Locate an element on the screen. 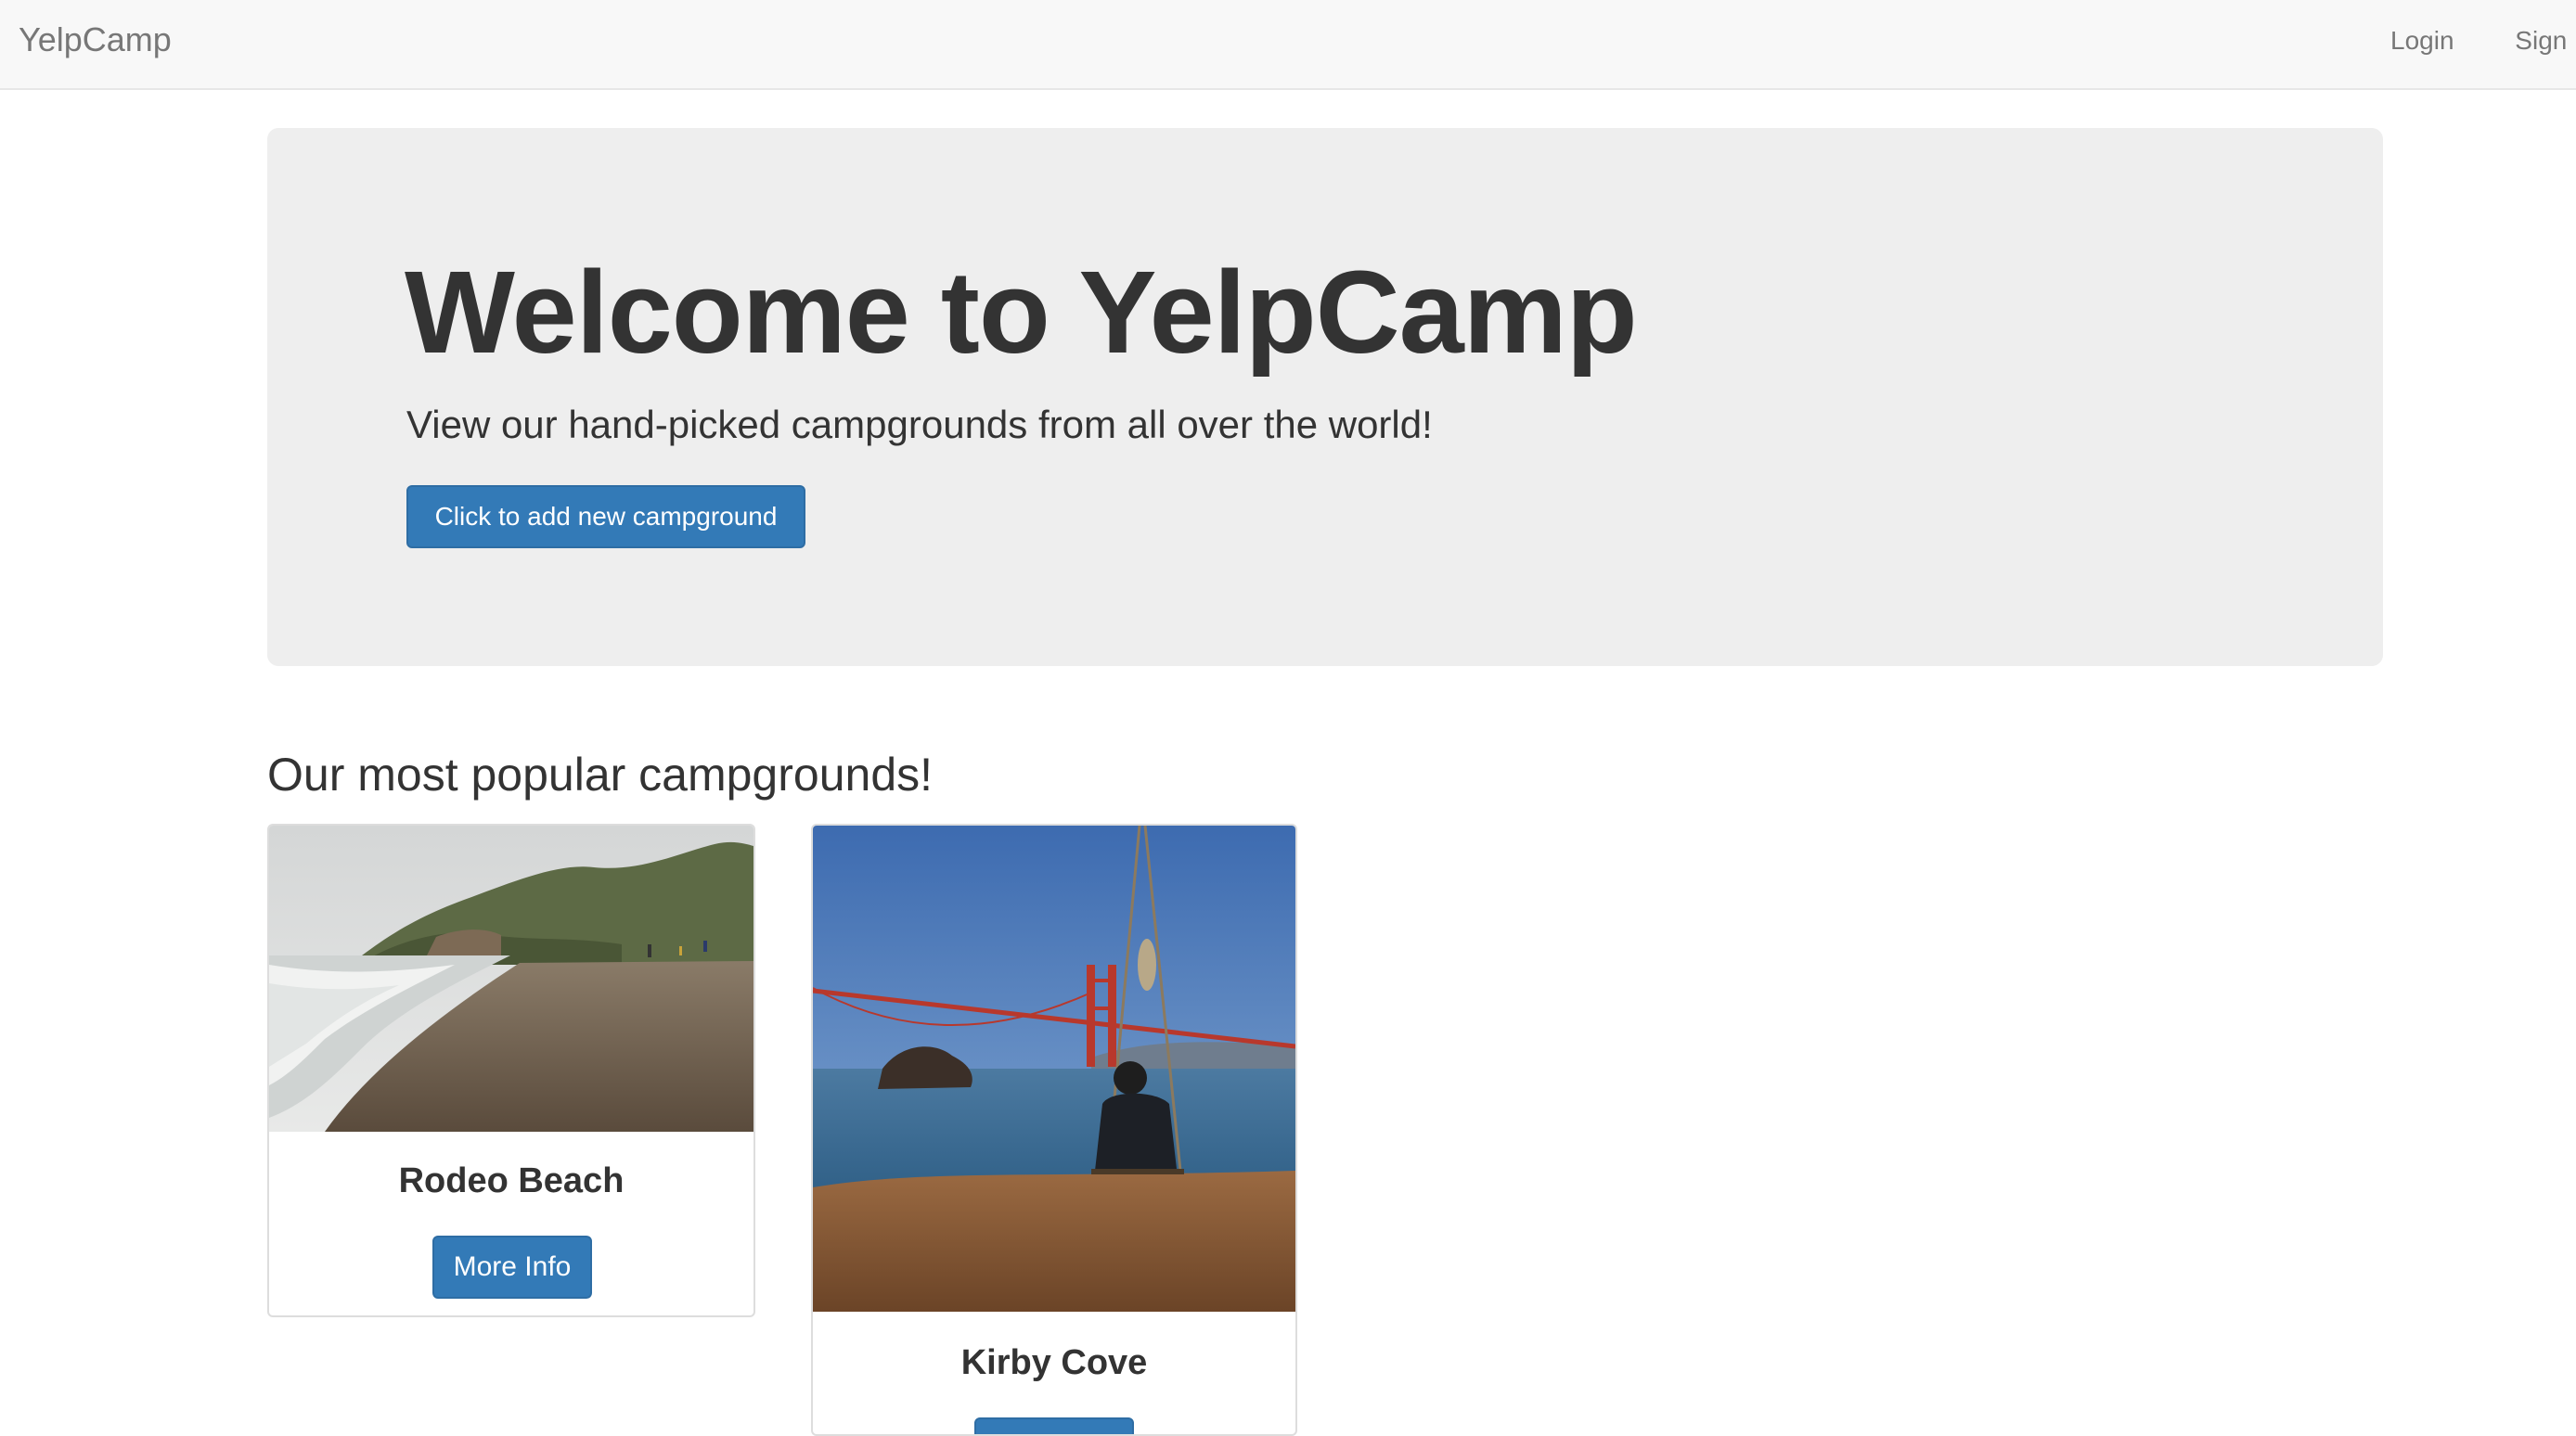 The image size is (2576, 1436). campground-card: Kirby Cove More Info is located at coordinates (1054, 1130).